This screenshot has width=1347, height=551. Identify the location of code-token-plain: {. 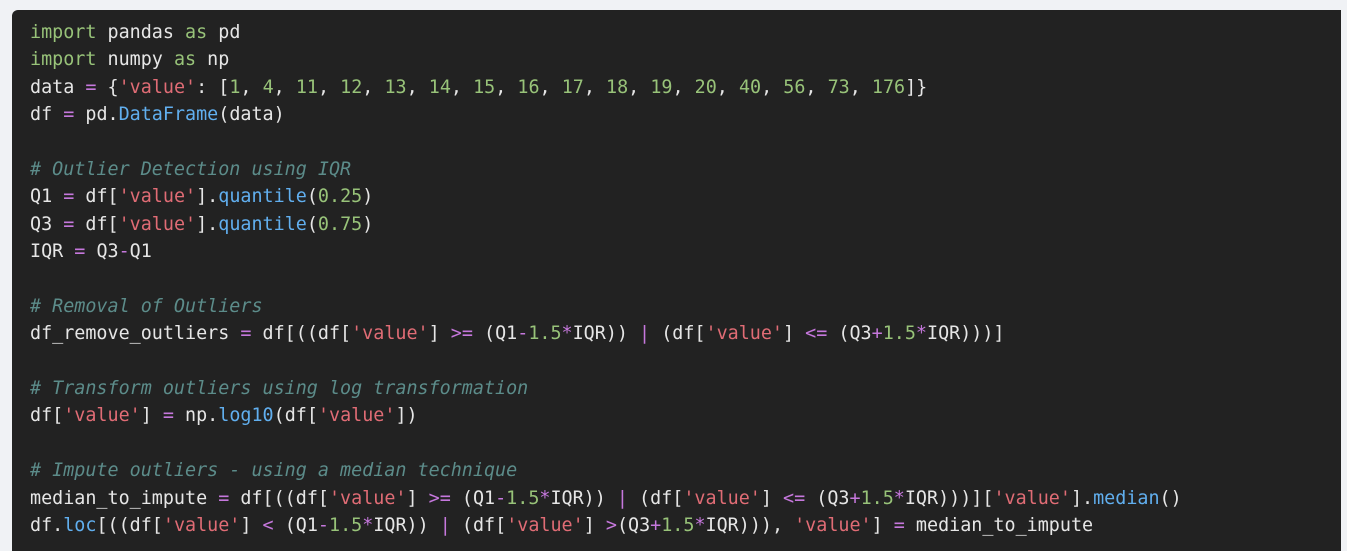
(107, 87).